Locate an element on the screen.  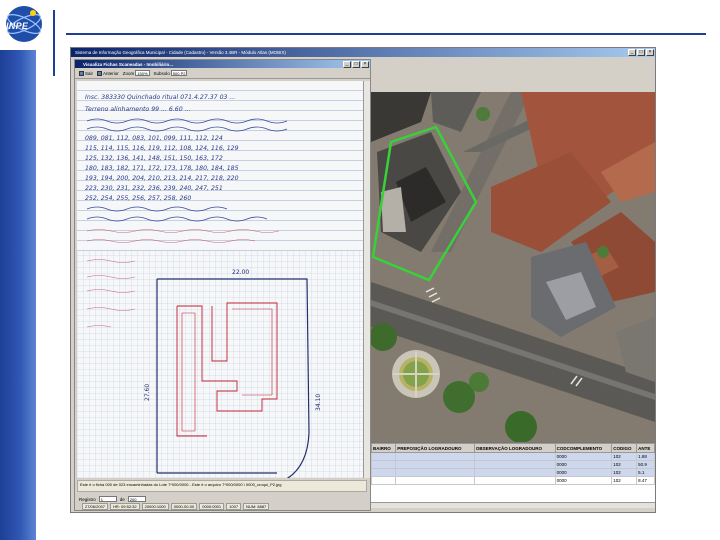
table-cell: 50.9 is located at coordinates (645, 464).